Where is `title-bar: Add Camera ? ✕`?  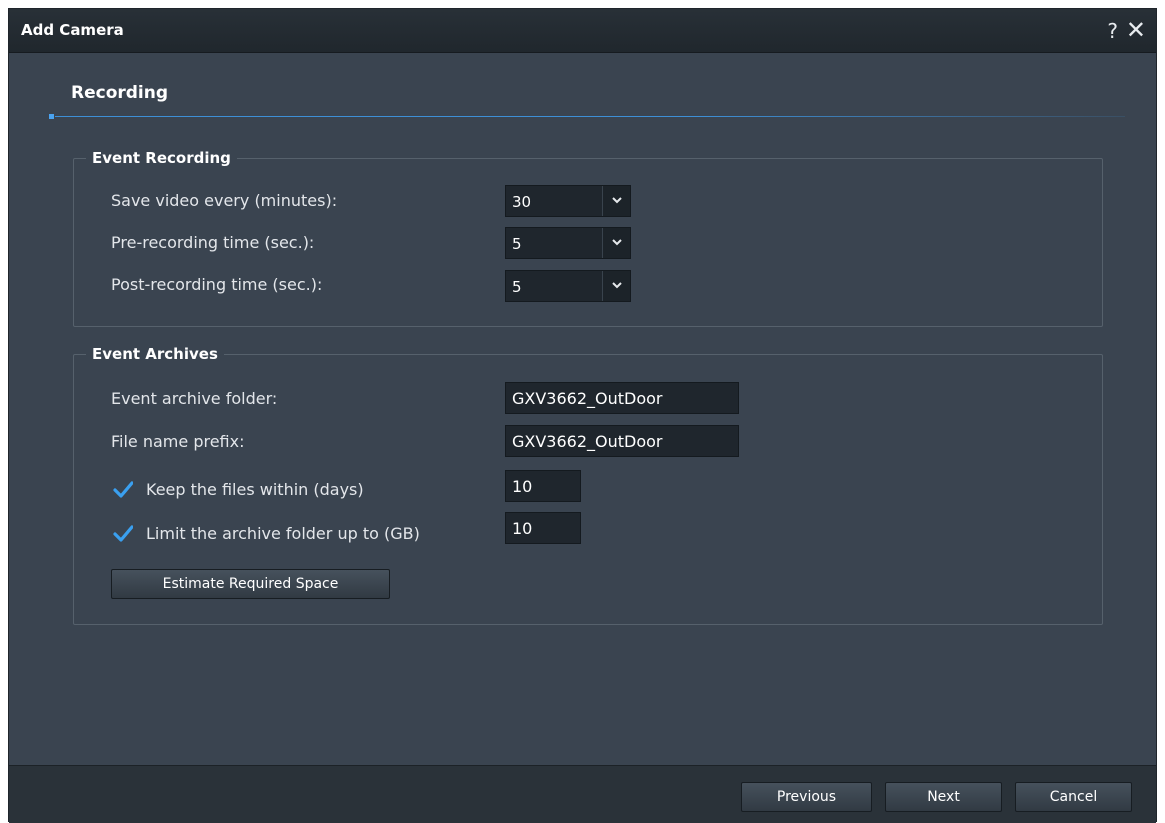
title-bar: Add Camera ? ✕ is located at coordinates (582, 31).